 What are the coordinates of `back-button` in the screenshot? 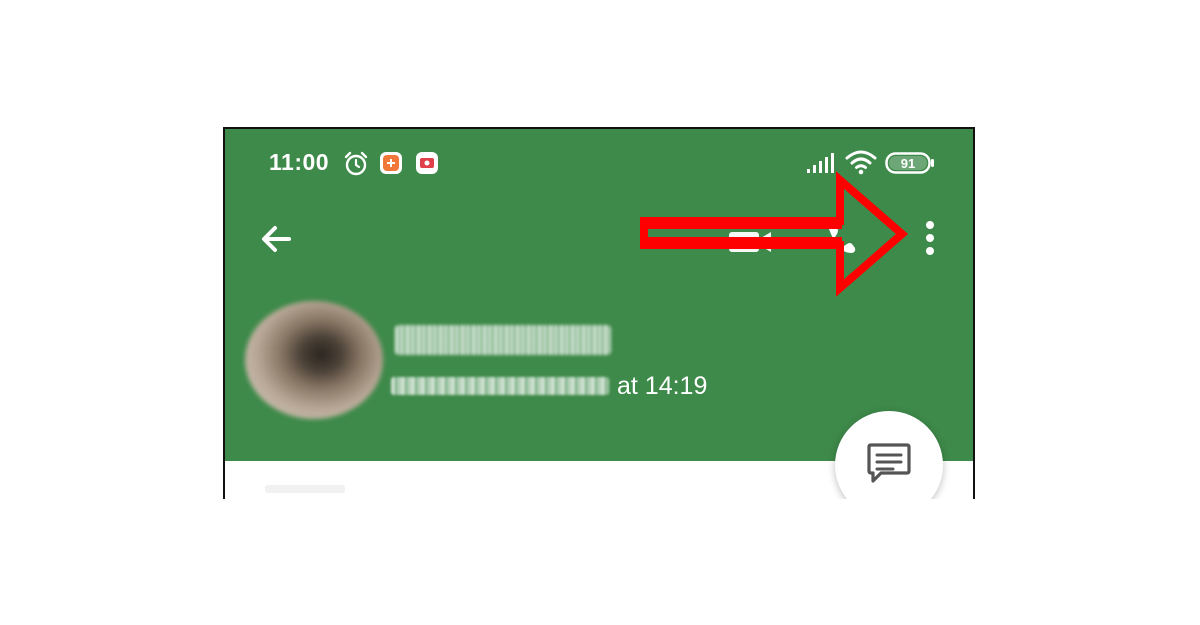 It's located at (277, 239).